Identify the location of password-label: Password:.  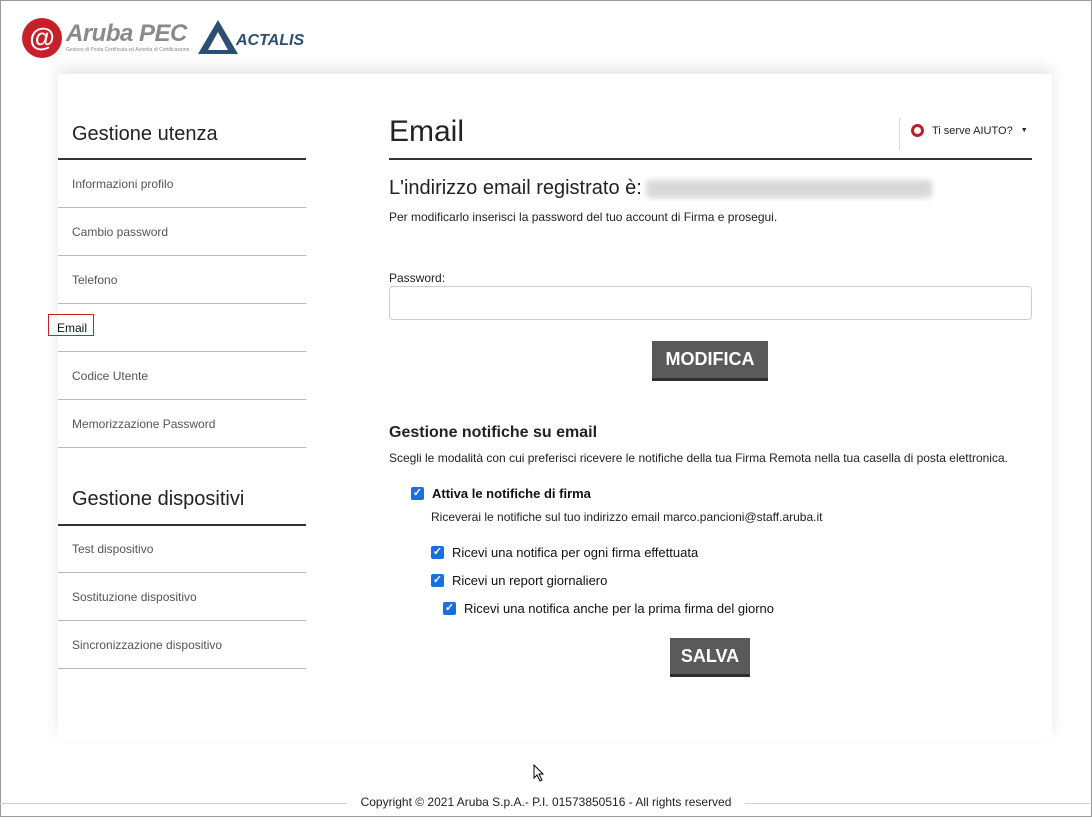
(417, 278).